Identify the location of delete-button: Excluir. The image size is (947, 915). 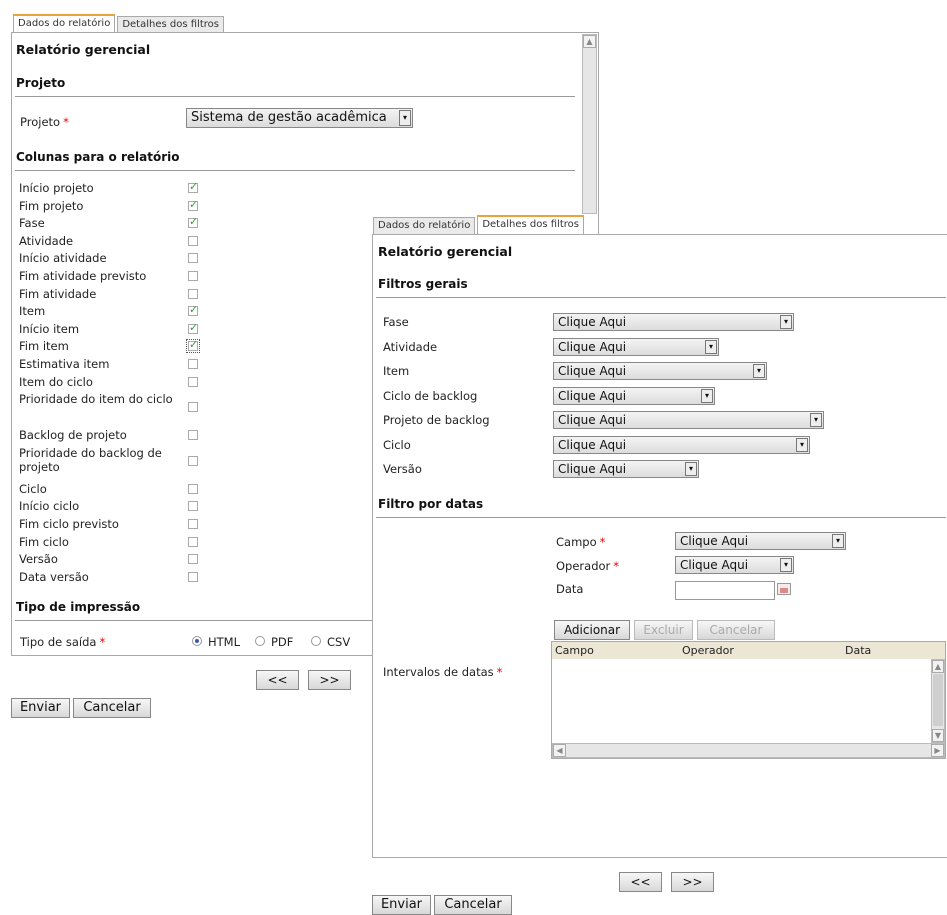
(663, 630).